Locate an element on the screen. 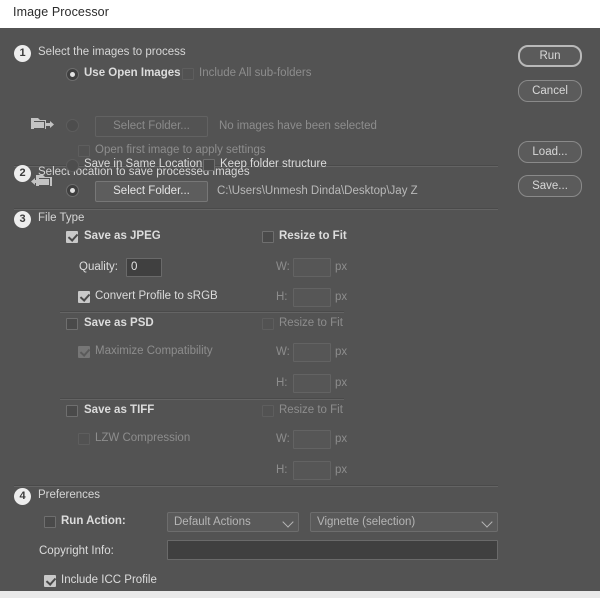 The width and height of the screenshot is (600, 598). run-button: Run is located at coordinates (550, 56).